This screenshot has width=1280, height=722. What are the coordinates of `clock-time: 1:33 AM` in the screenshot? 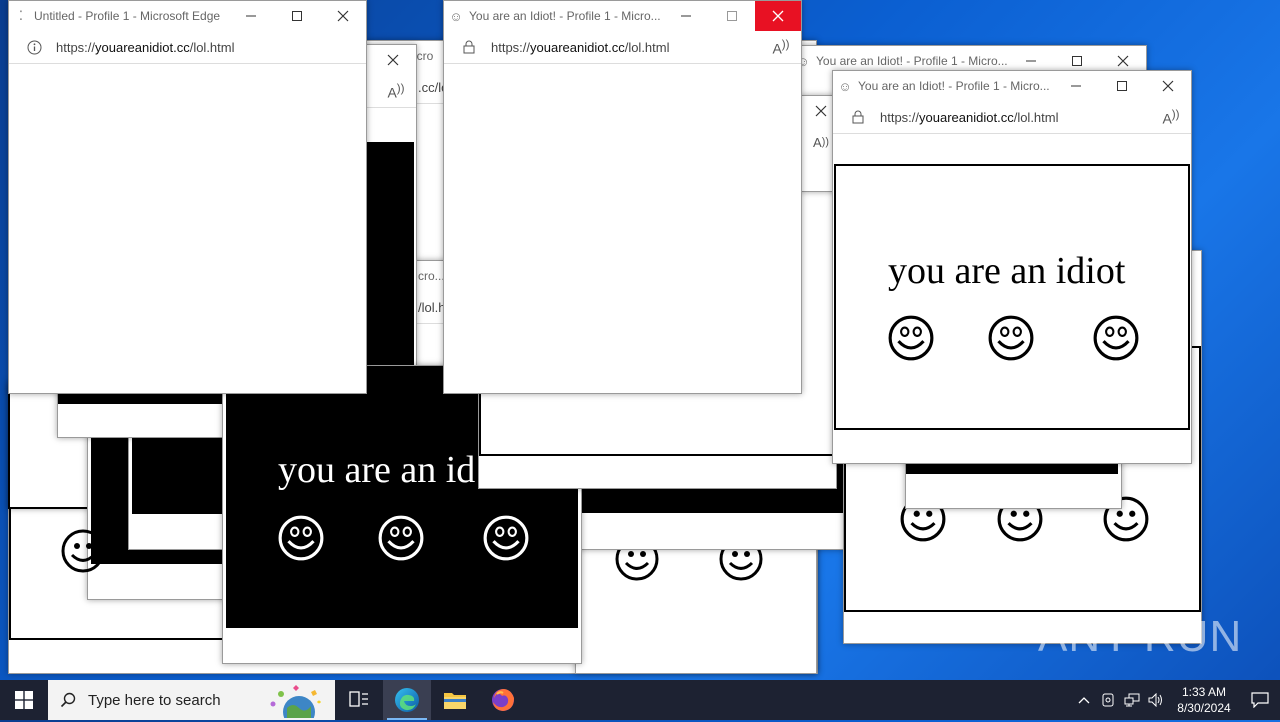 It's located at (1204, 692).